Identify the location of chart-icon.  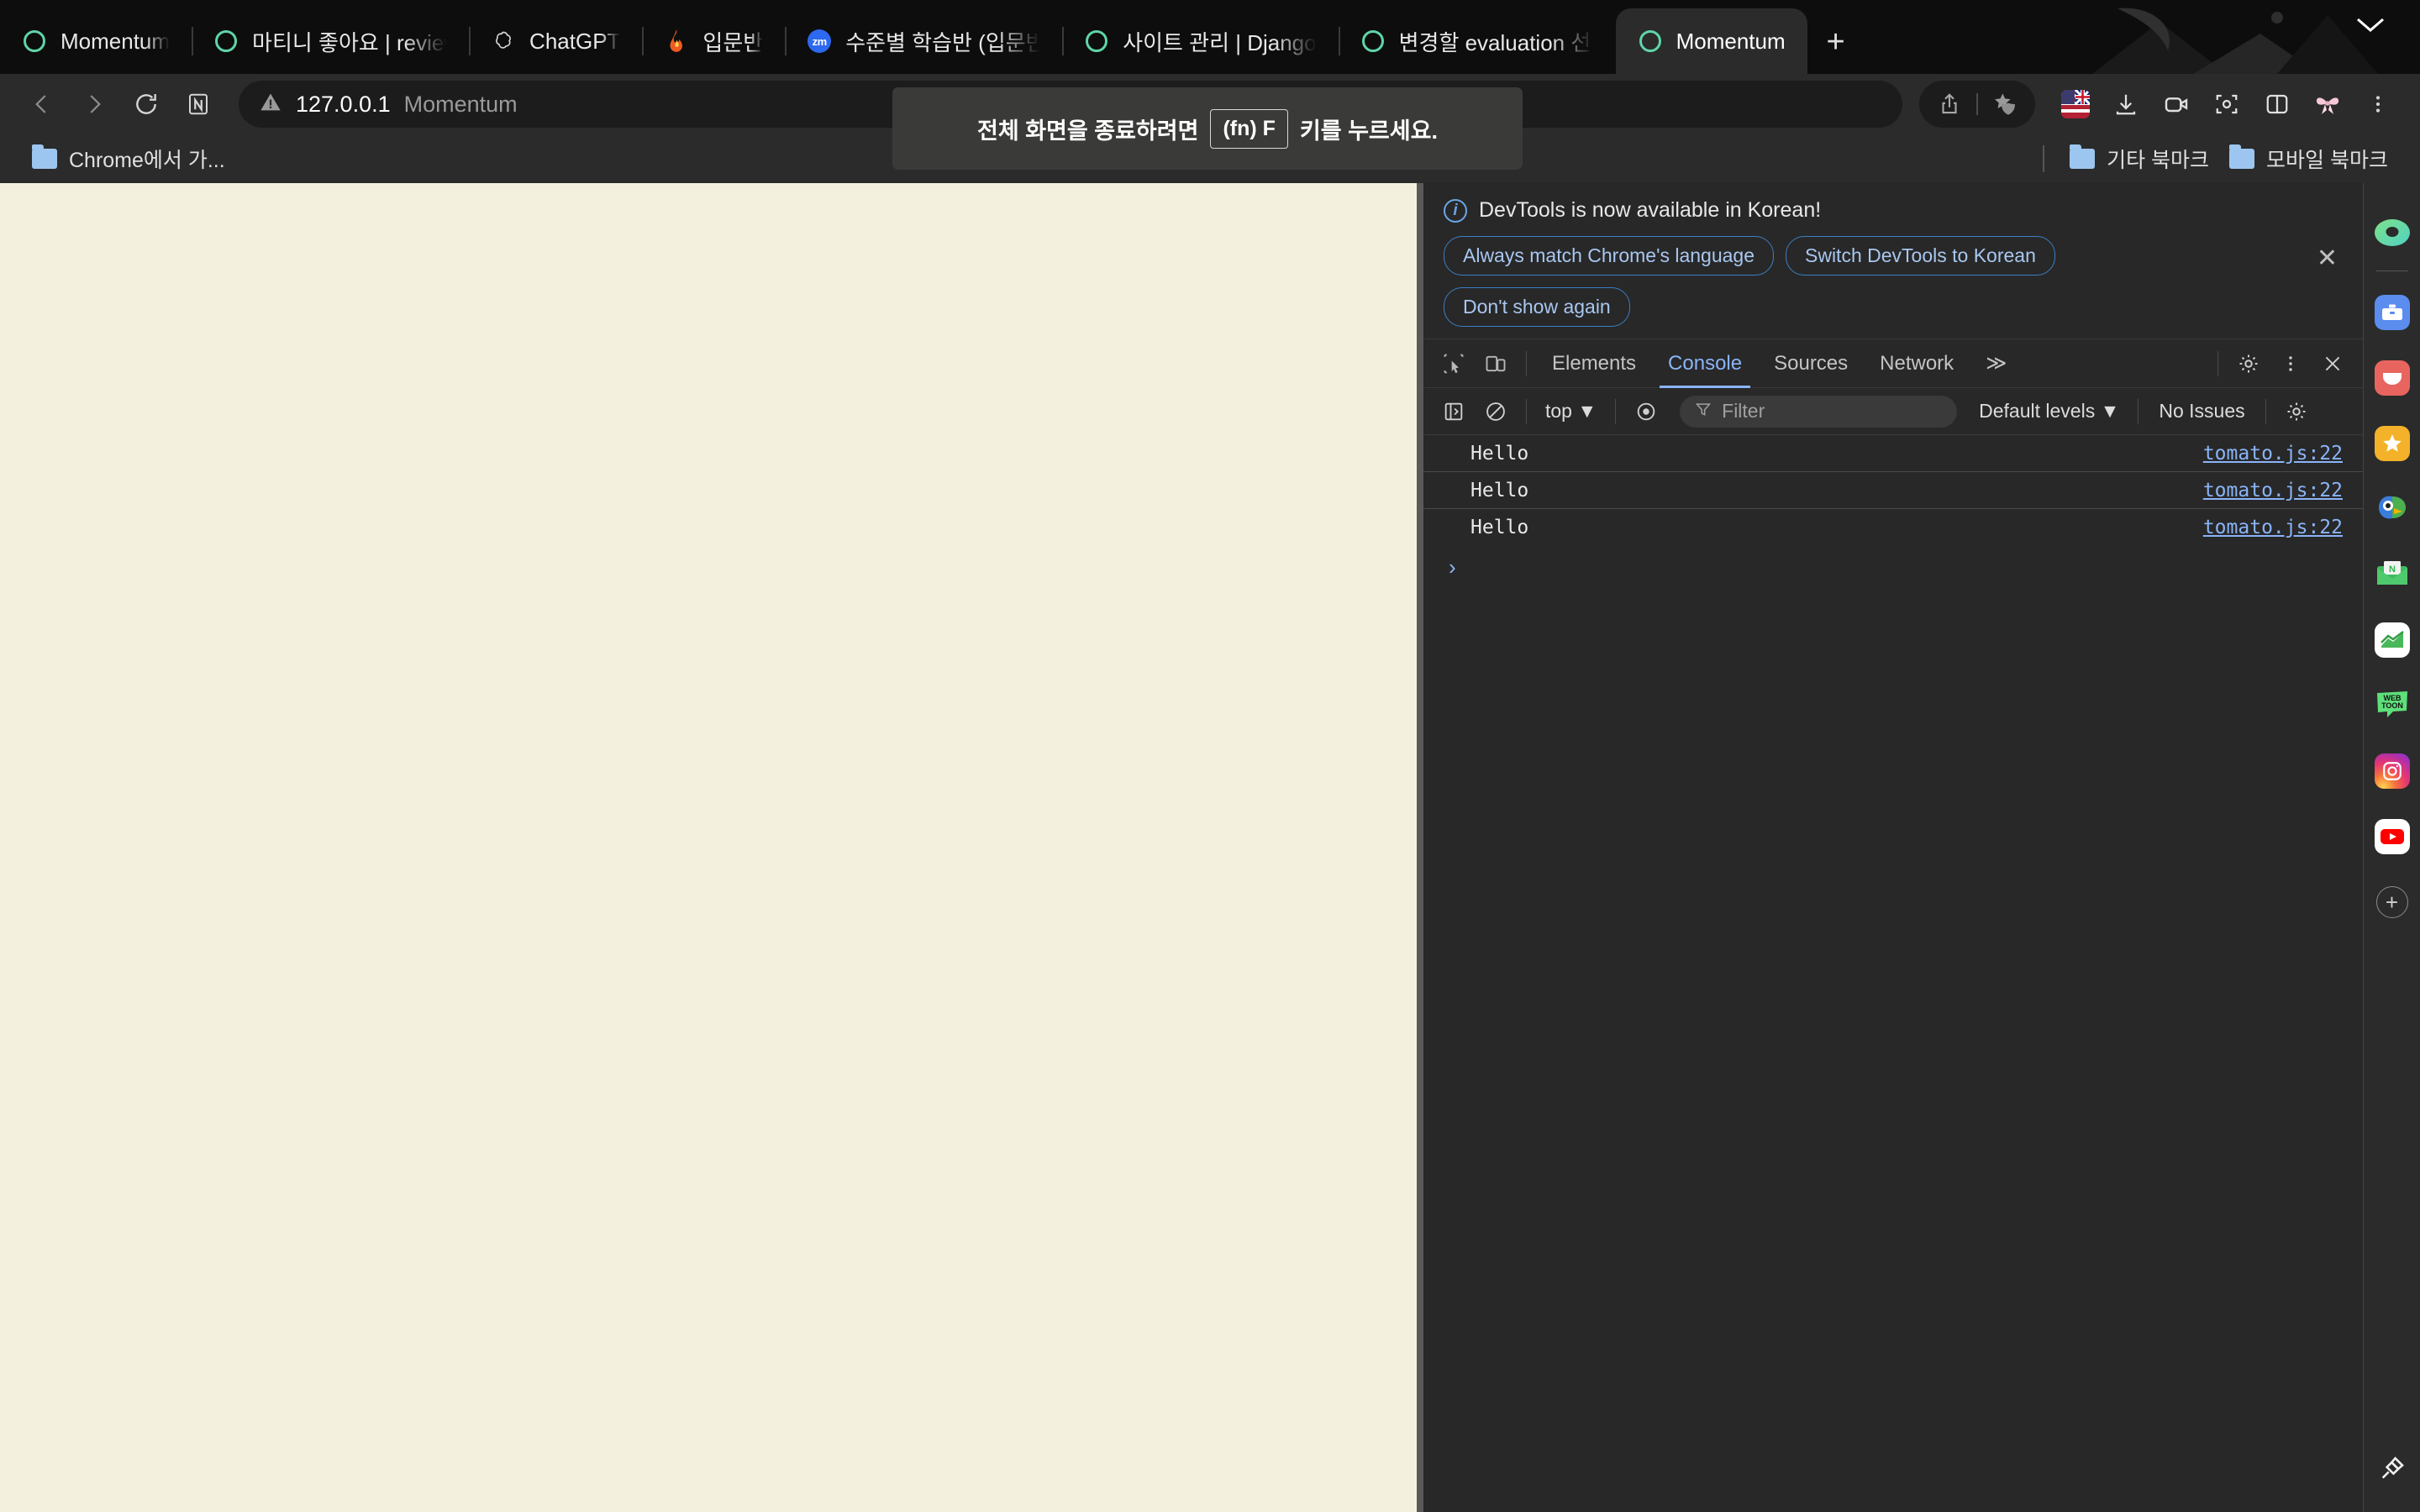
(2392, 640).